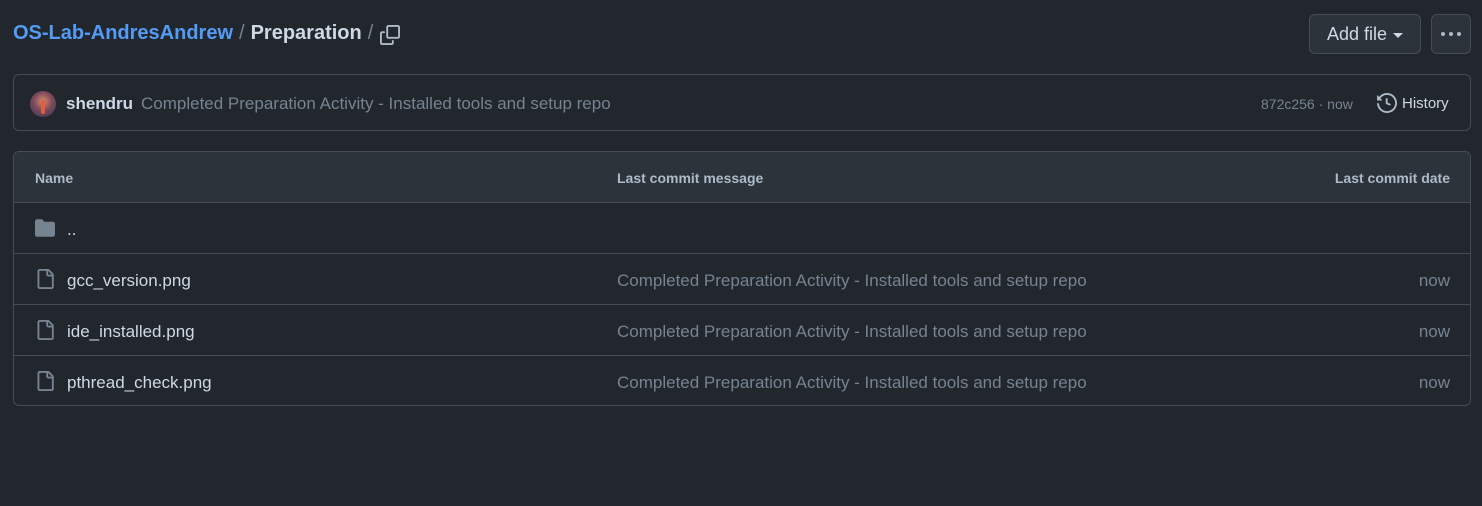 Image resolution: width=1482 pixels, height=506 pixels. Describe the element at coordinates (139, 383) in the screenshot. I see `file-name-link: pthread_check.png` at that location.